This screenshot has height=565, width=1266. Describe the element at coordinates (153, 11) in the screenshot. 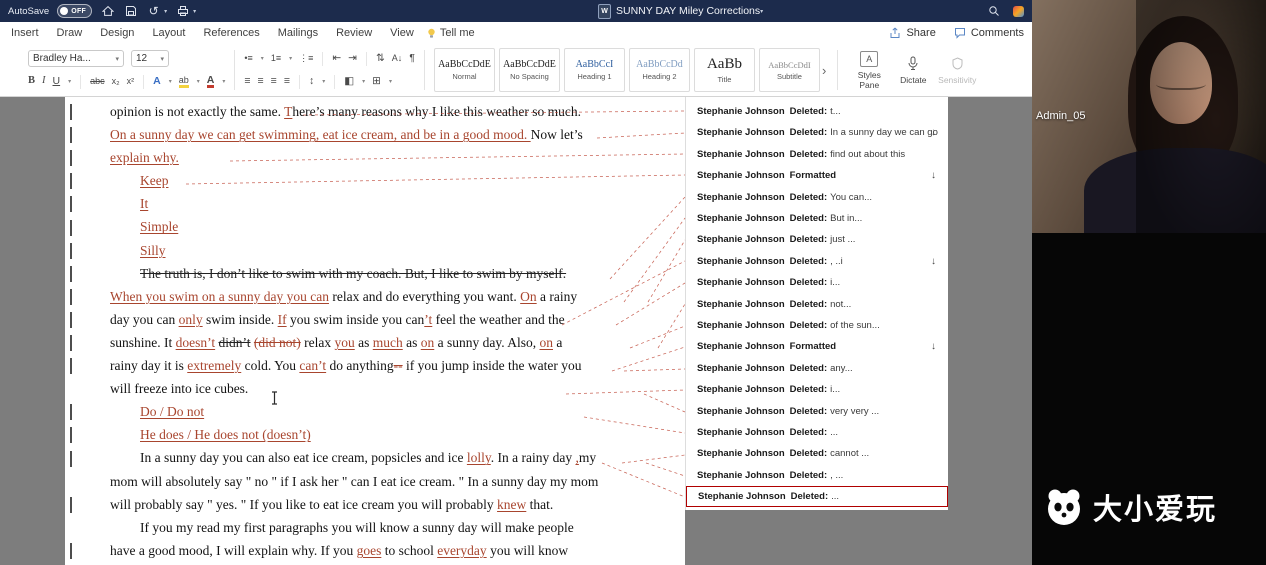

I see `undo-icon: ↺` at that location.